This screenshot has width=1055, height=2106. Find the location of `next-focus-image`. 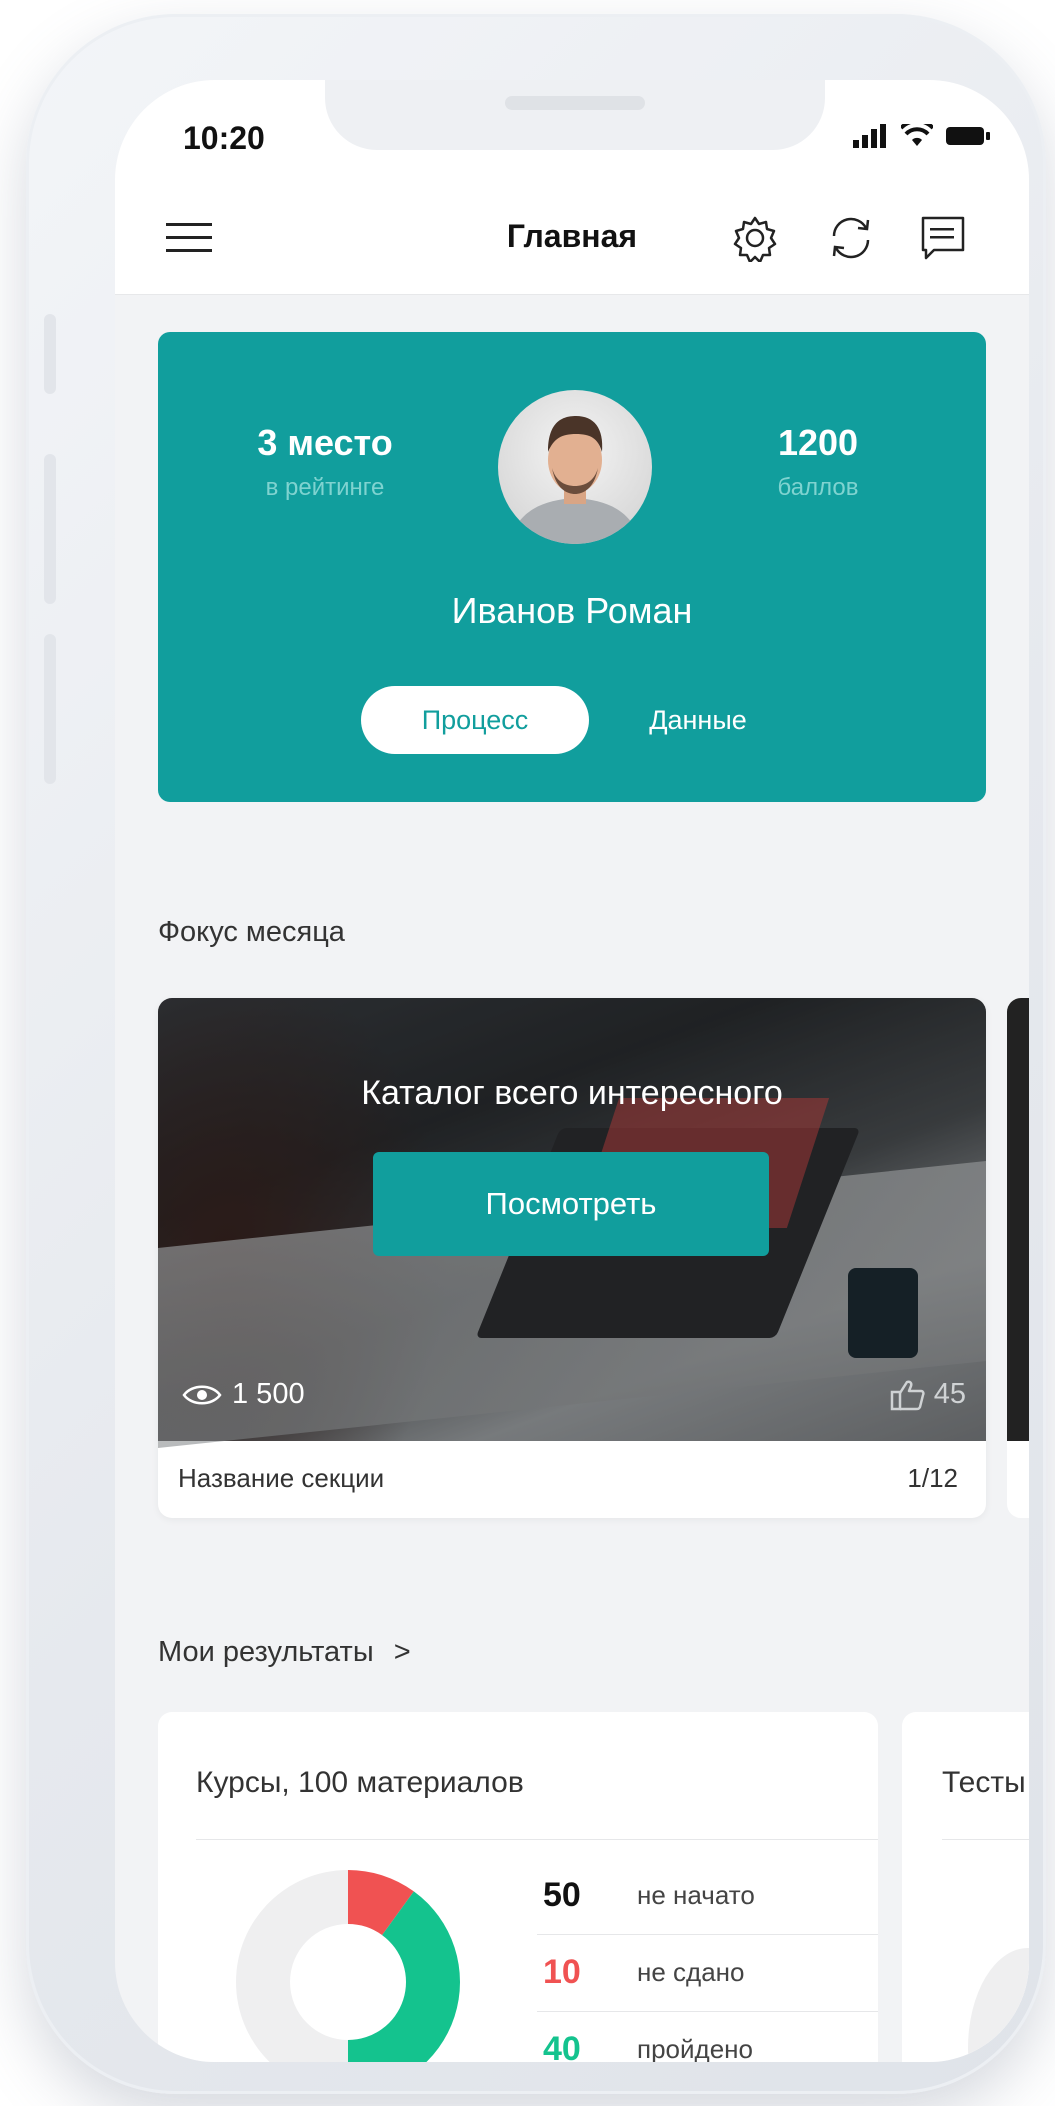

next-focus-image is located at coordinates (1018, 1219).